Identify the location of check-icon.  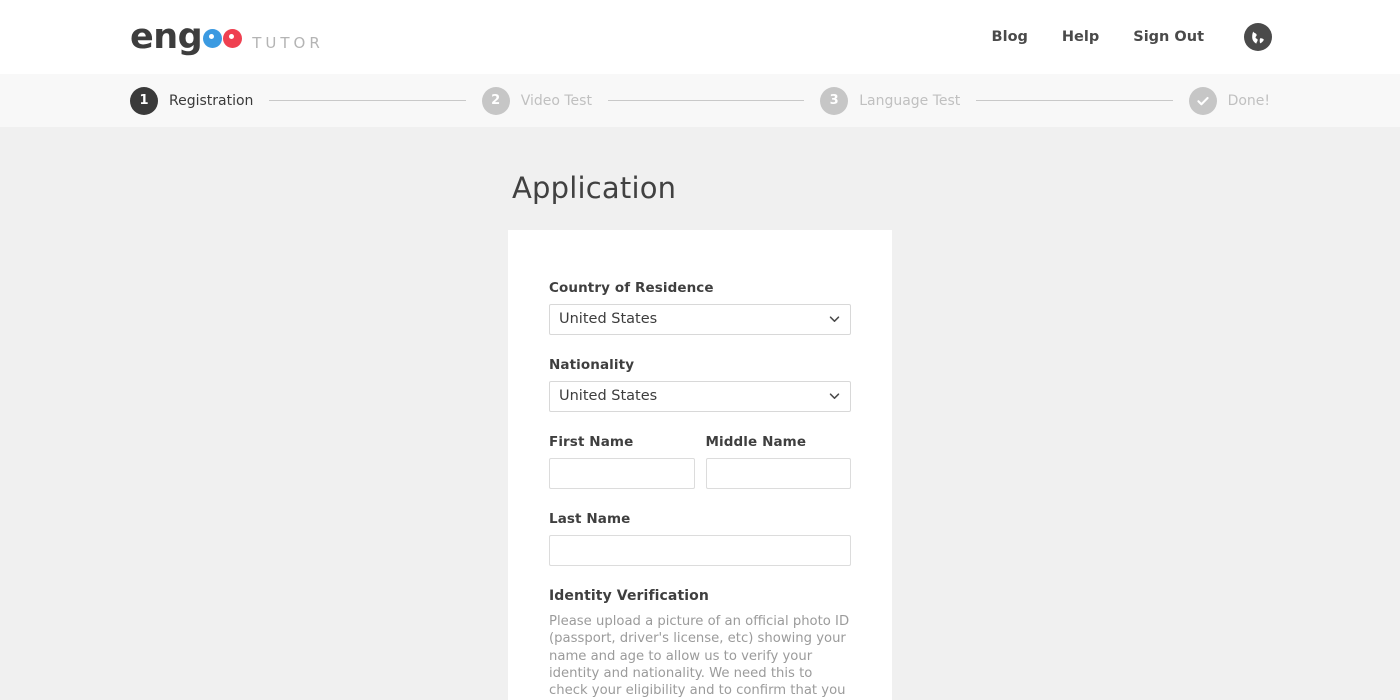
(1202, 100).